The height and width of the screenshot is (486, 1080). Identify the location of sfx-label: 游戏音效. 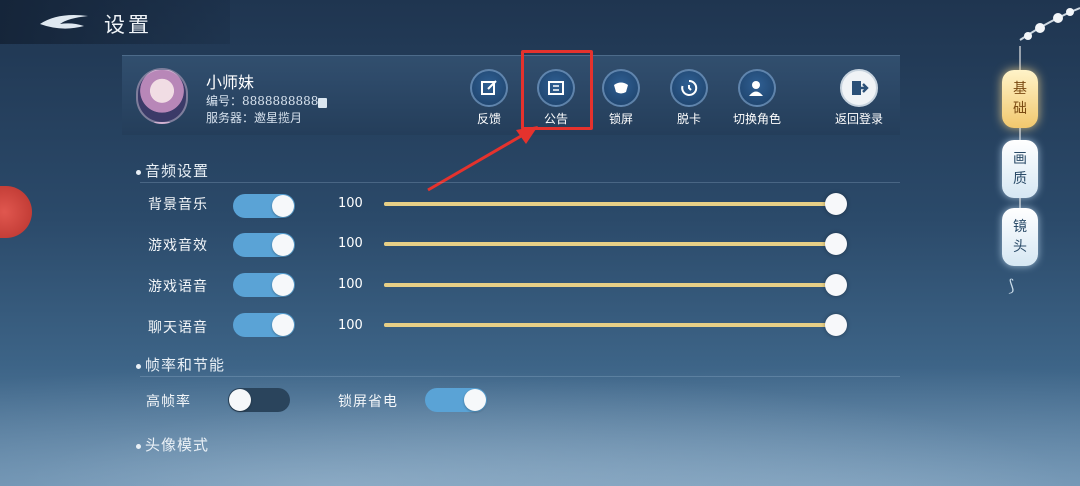
(178, 246).